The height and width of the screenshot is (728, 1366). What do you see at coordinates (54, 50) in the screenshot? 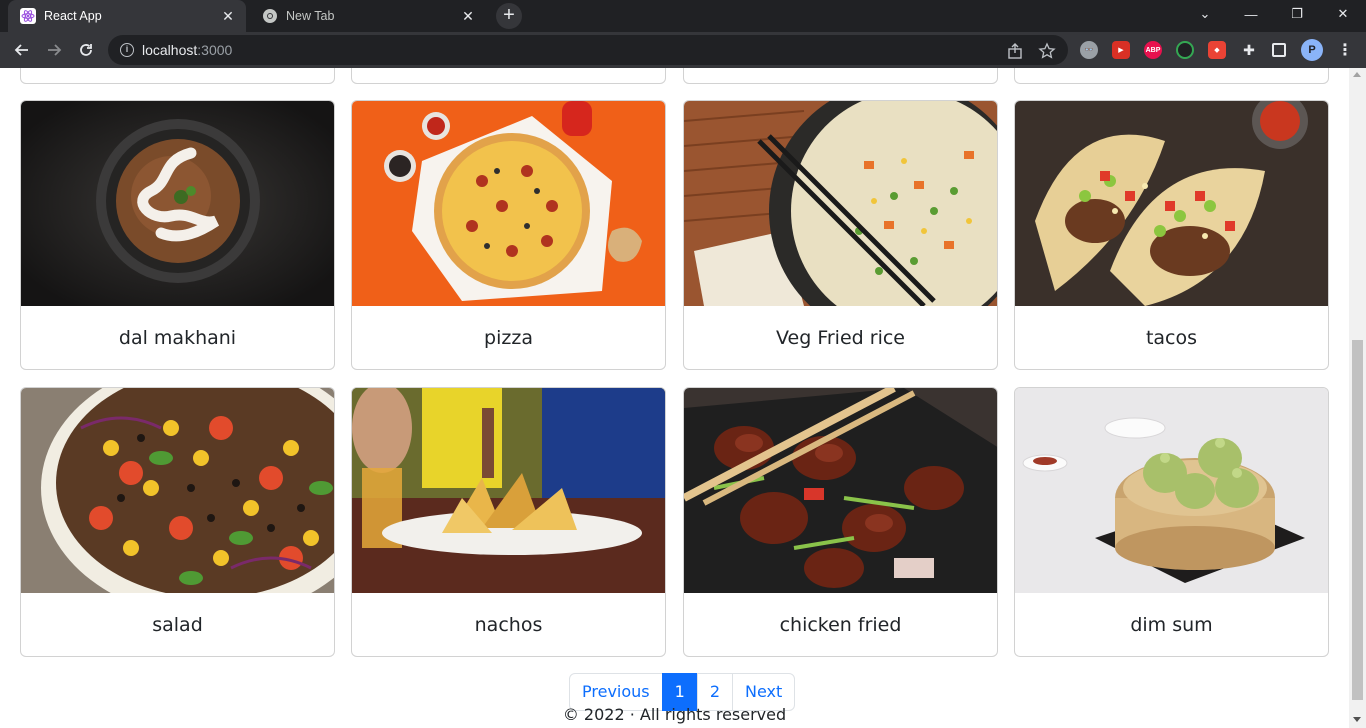
I see `forward-arrow-icon` at bounding box center [54, 50].